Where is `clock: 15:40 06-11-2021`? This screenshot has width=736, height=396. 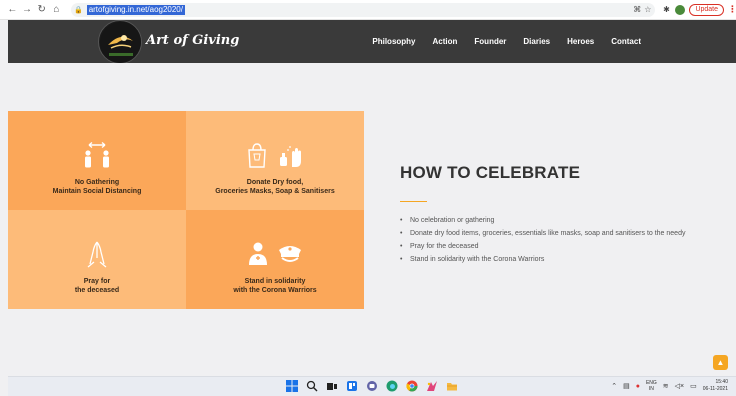 clock: 15:40 06-11-2021 is located at coordinates (715, 386).